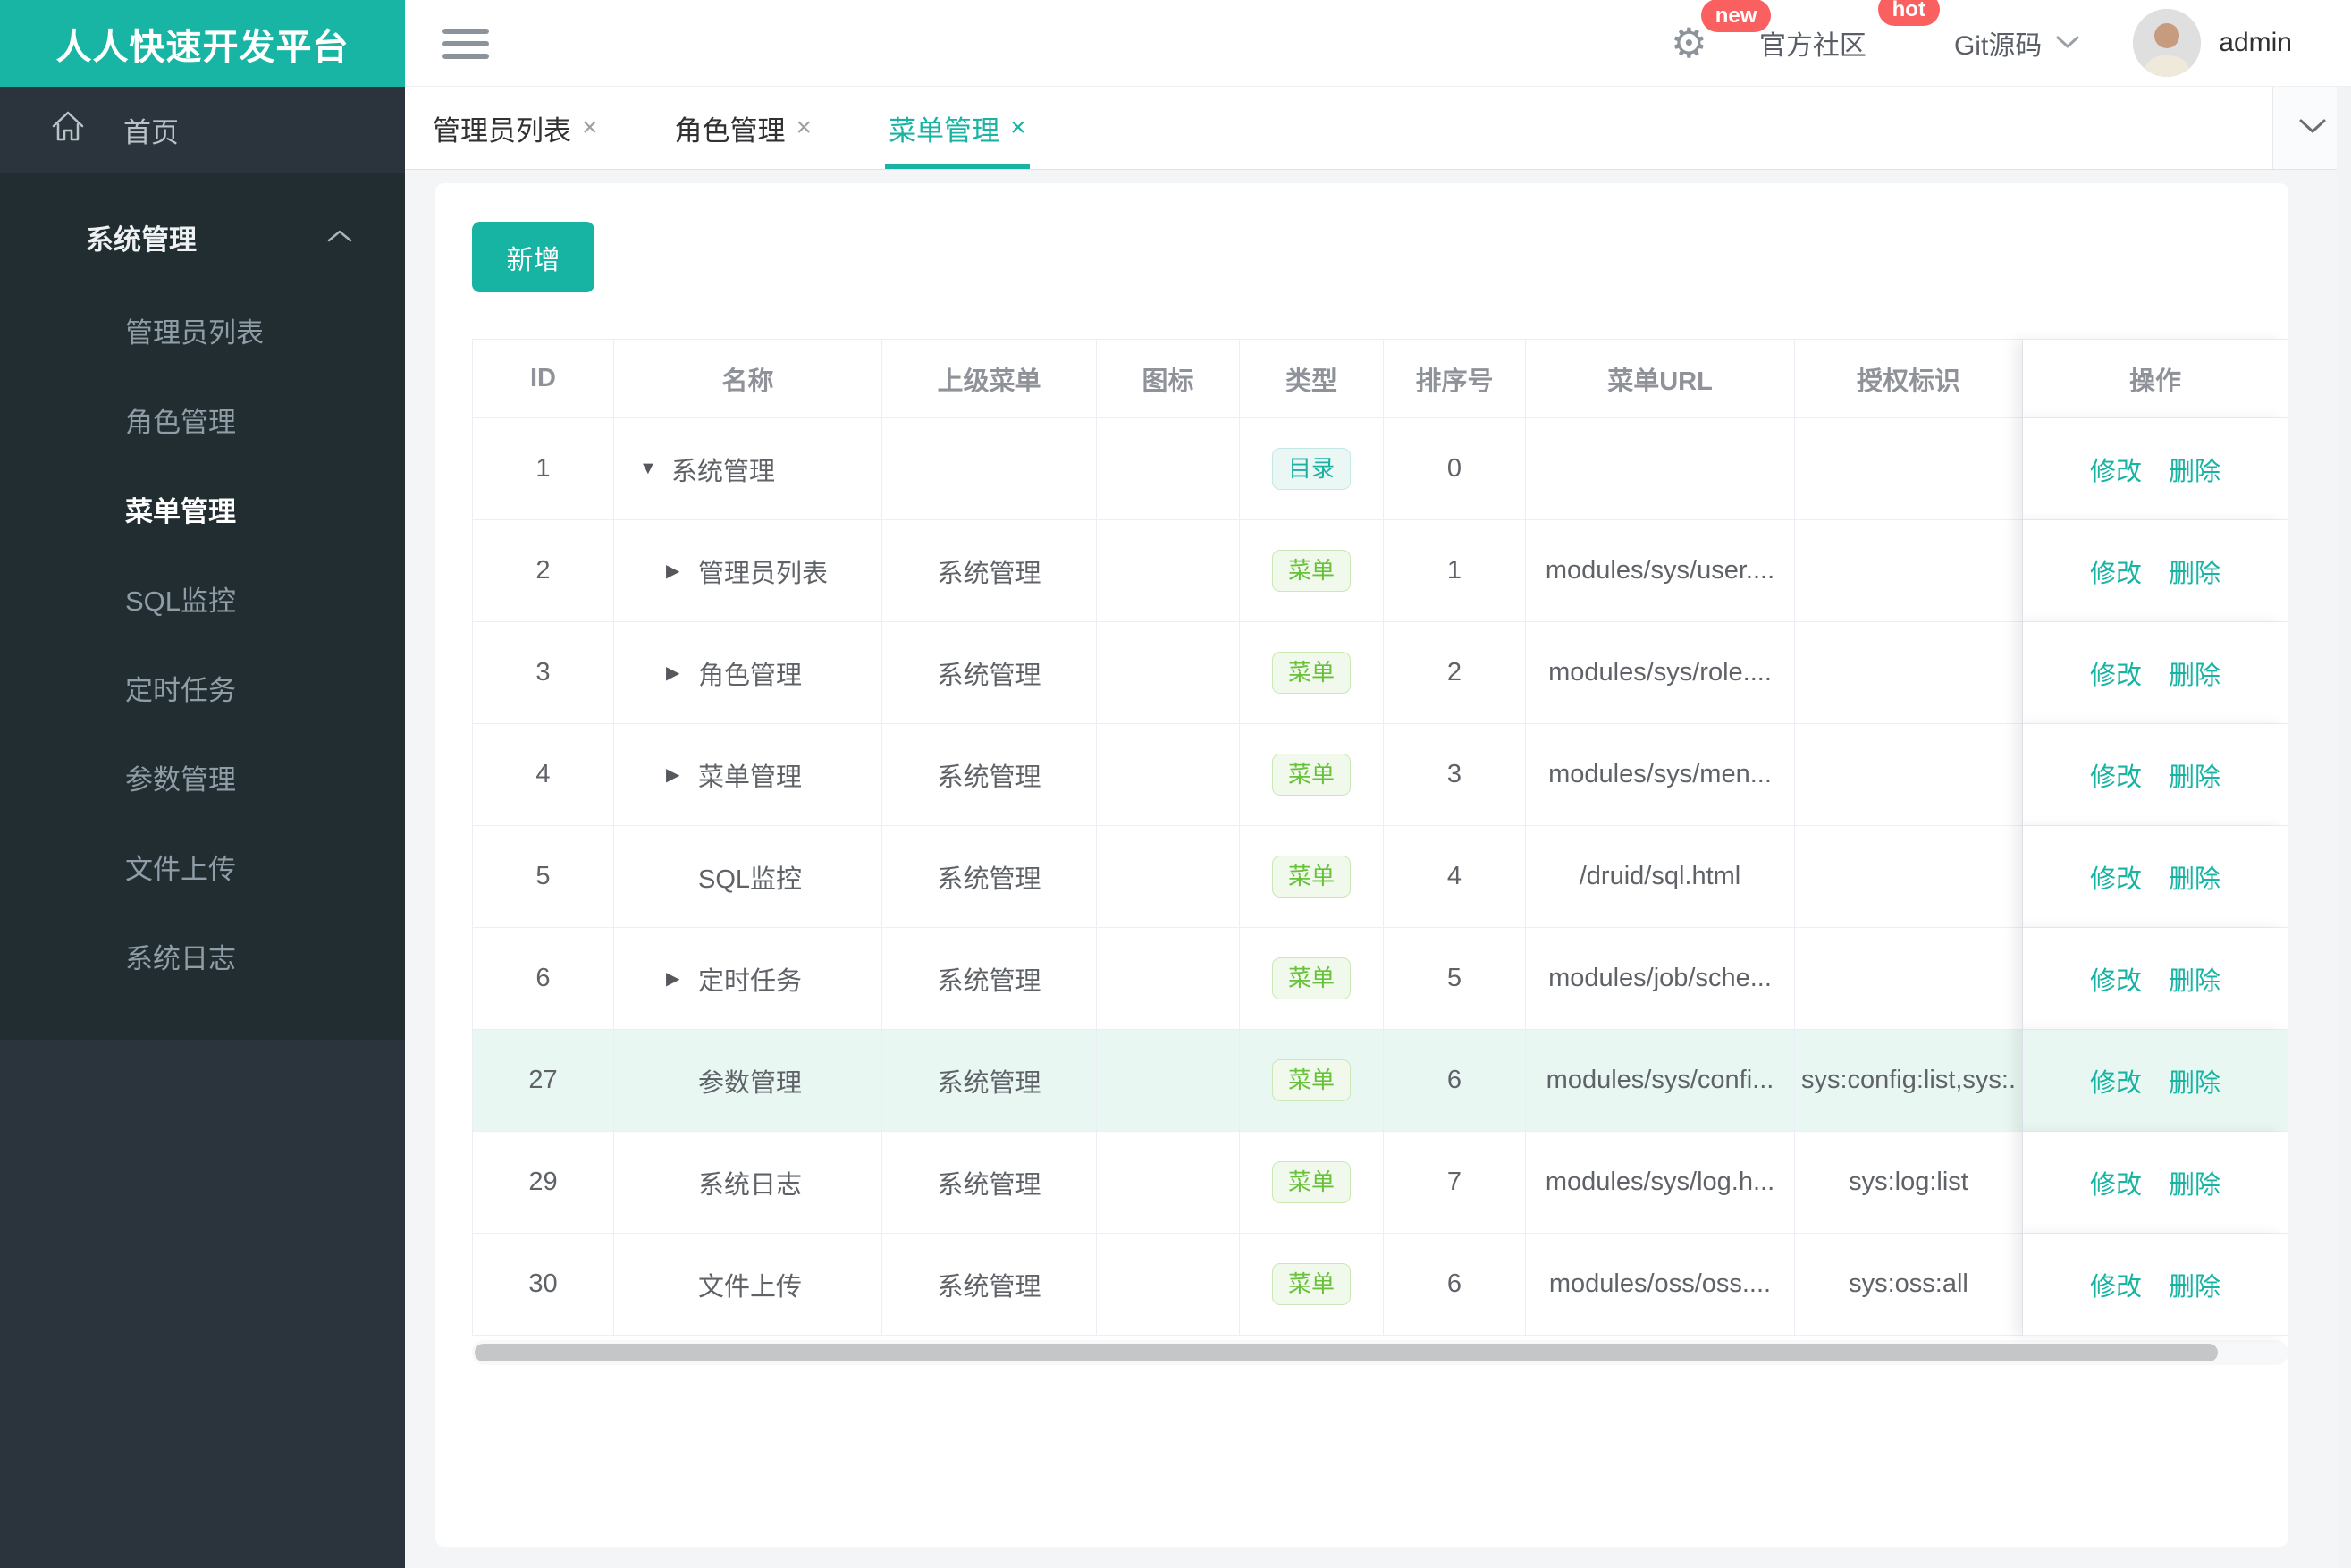  I want to click on topbar-actions: ⚙ new 官方社区 hot Git源码 admin, so click(1981, 43).